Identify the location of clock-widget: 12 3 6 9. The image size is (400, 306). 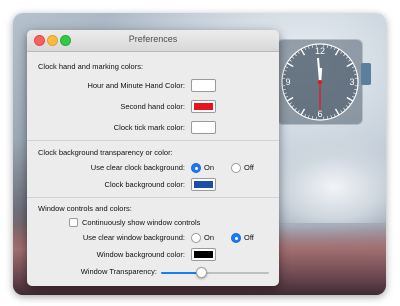
(320, 82).